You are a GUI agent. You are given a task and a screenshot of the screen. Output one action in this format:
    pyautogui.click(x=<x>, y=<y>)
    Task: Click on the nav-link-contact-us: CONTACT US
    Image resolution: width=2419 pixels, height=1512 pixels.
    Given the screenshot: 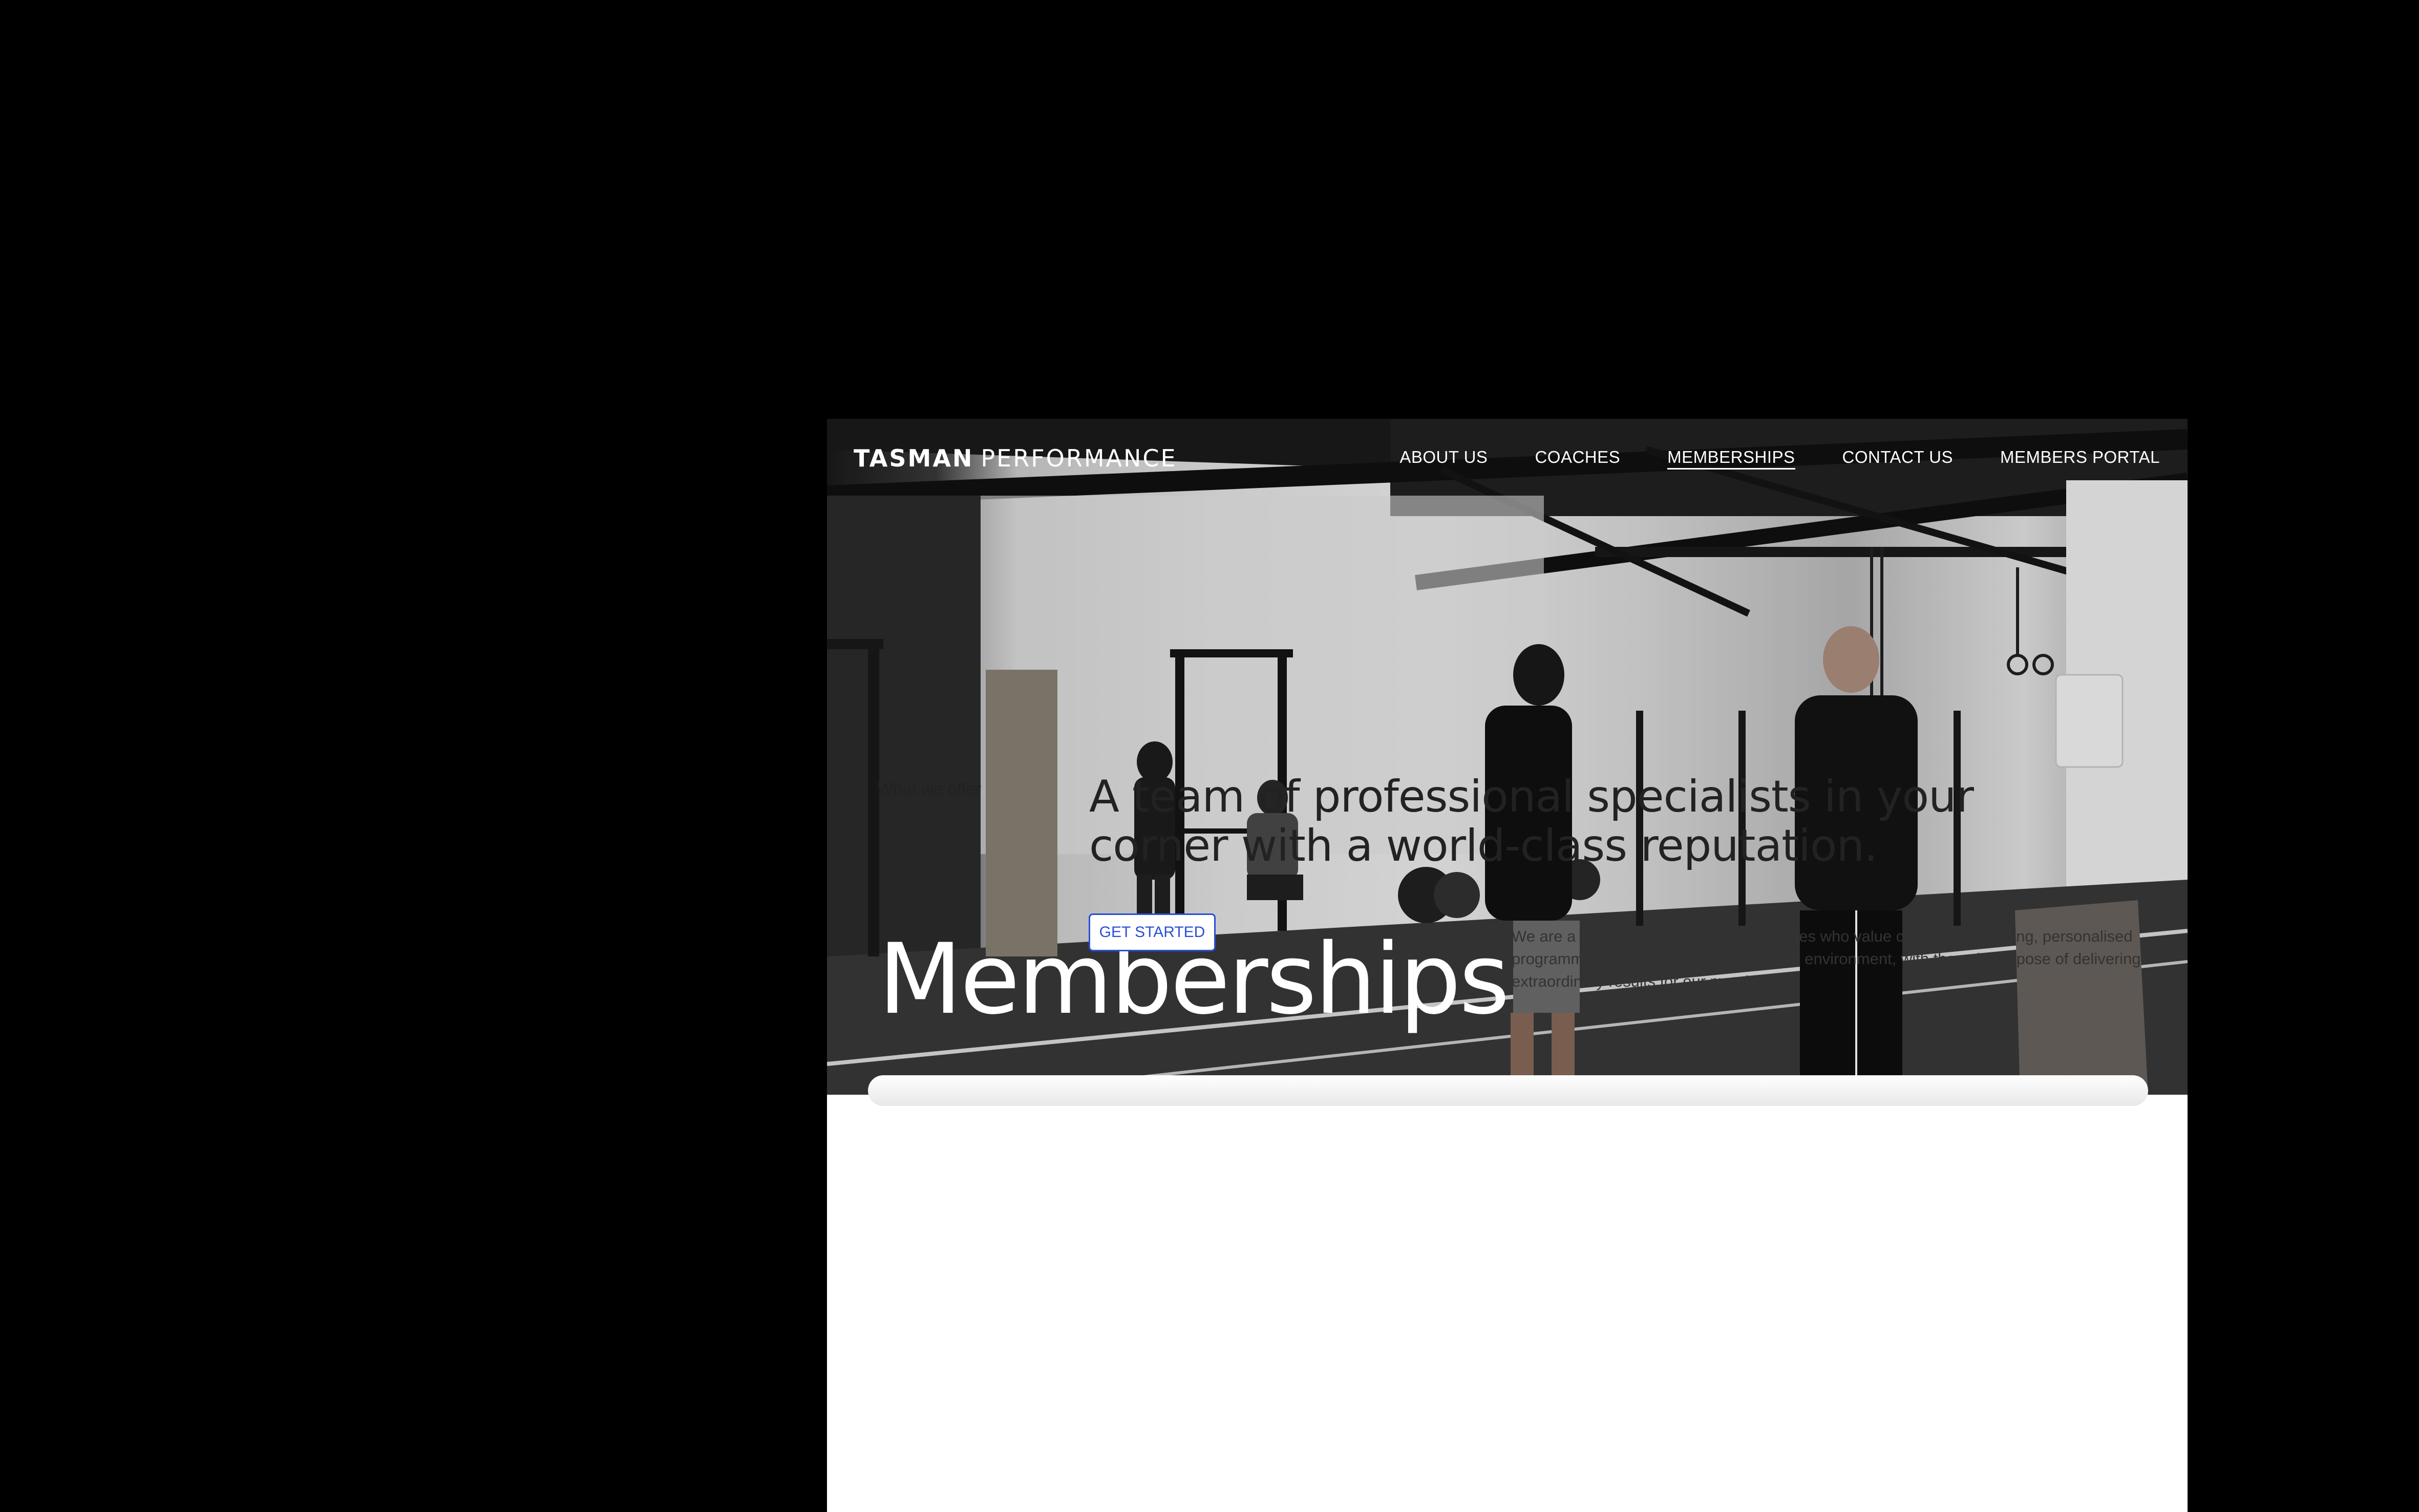 What is the action you would take?
    pyautogui.click(x=1897, y=459)
    